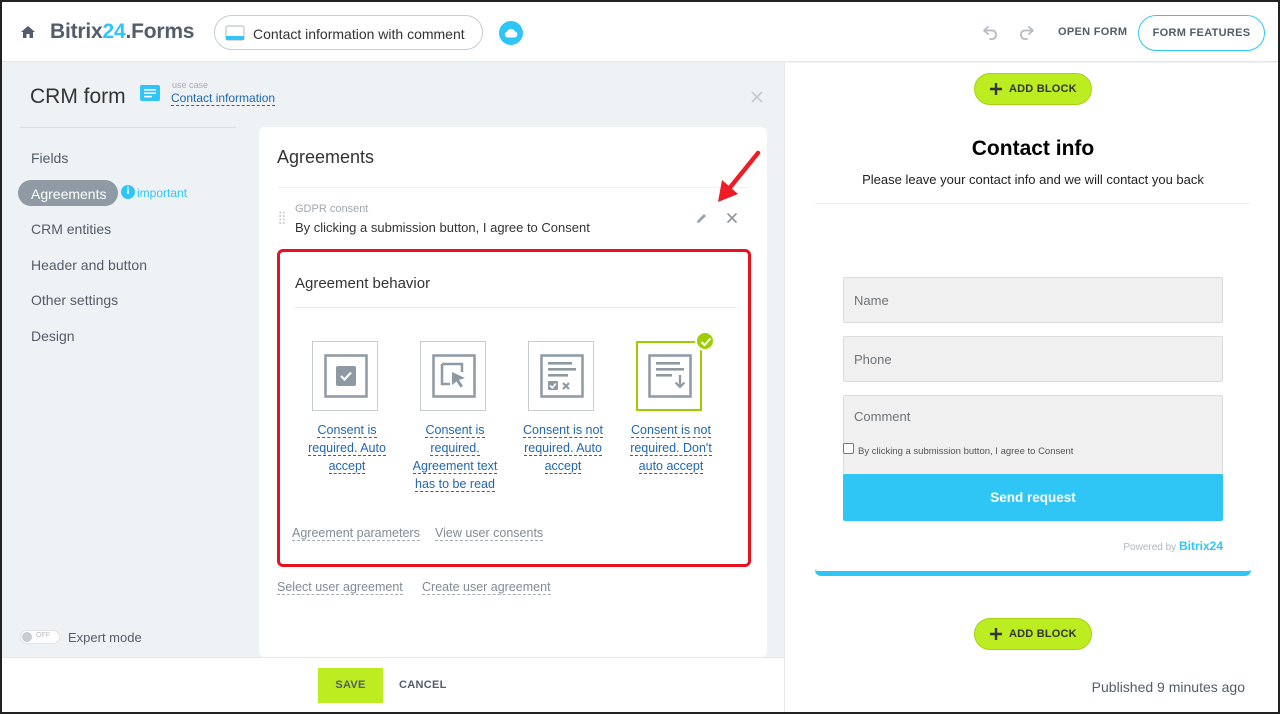 This screenshot has width=1280, height=714. Describe the element at coordinates (732, 218) in the screenshot. I see `delete-icon` at that location.